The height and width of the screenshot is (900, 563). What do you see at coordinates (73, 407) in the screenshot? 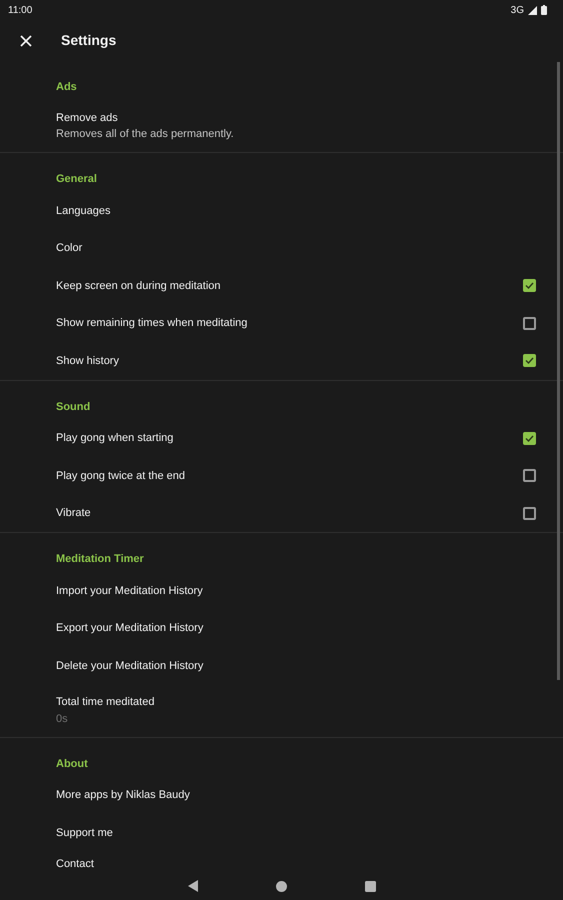
I see `section-header: Sound` at bounding box center [73, 407].